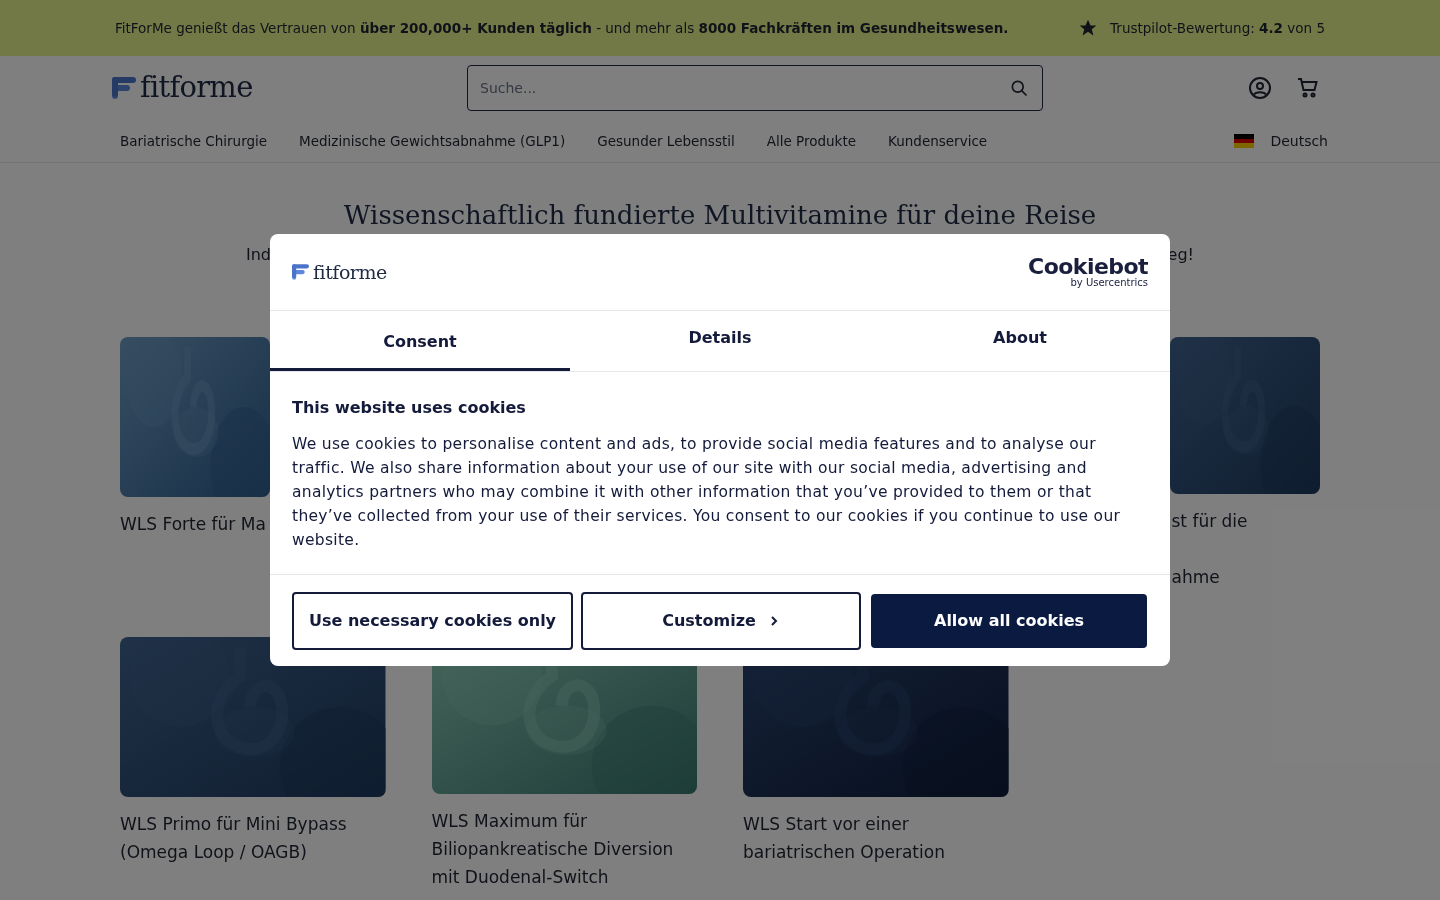  I want to click on product-title: st für die, so click(1245, 521).